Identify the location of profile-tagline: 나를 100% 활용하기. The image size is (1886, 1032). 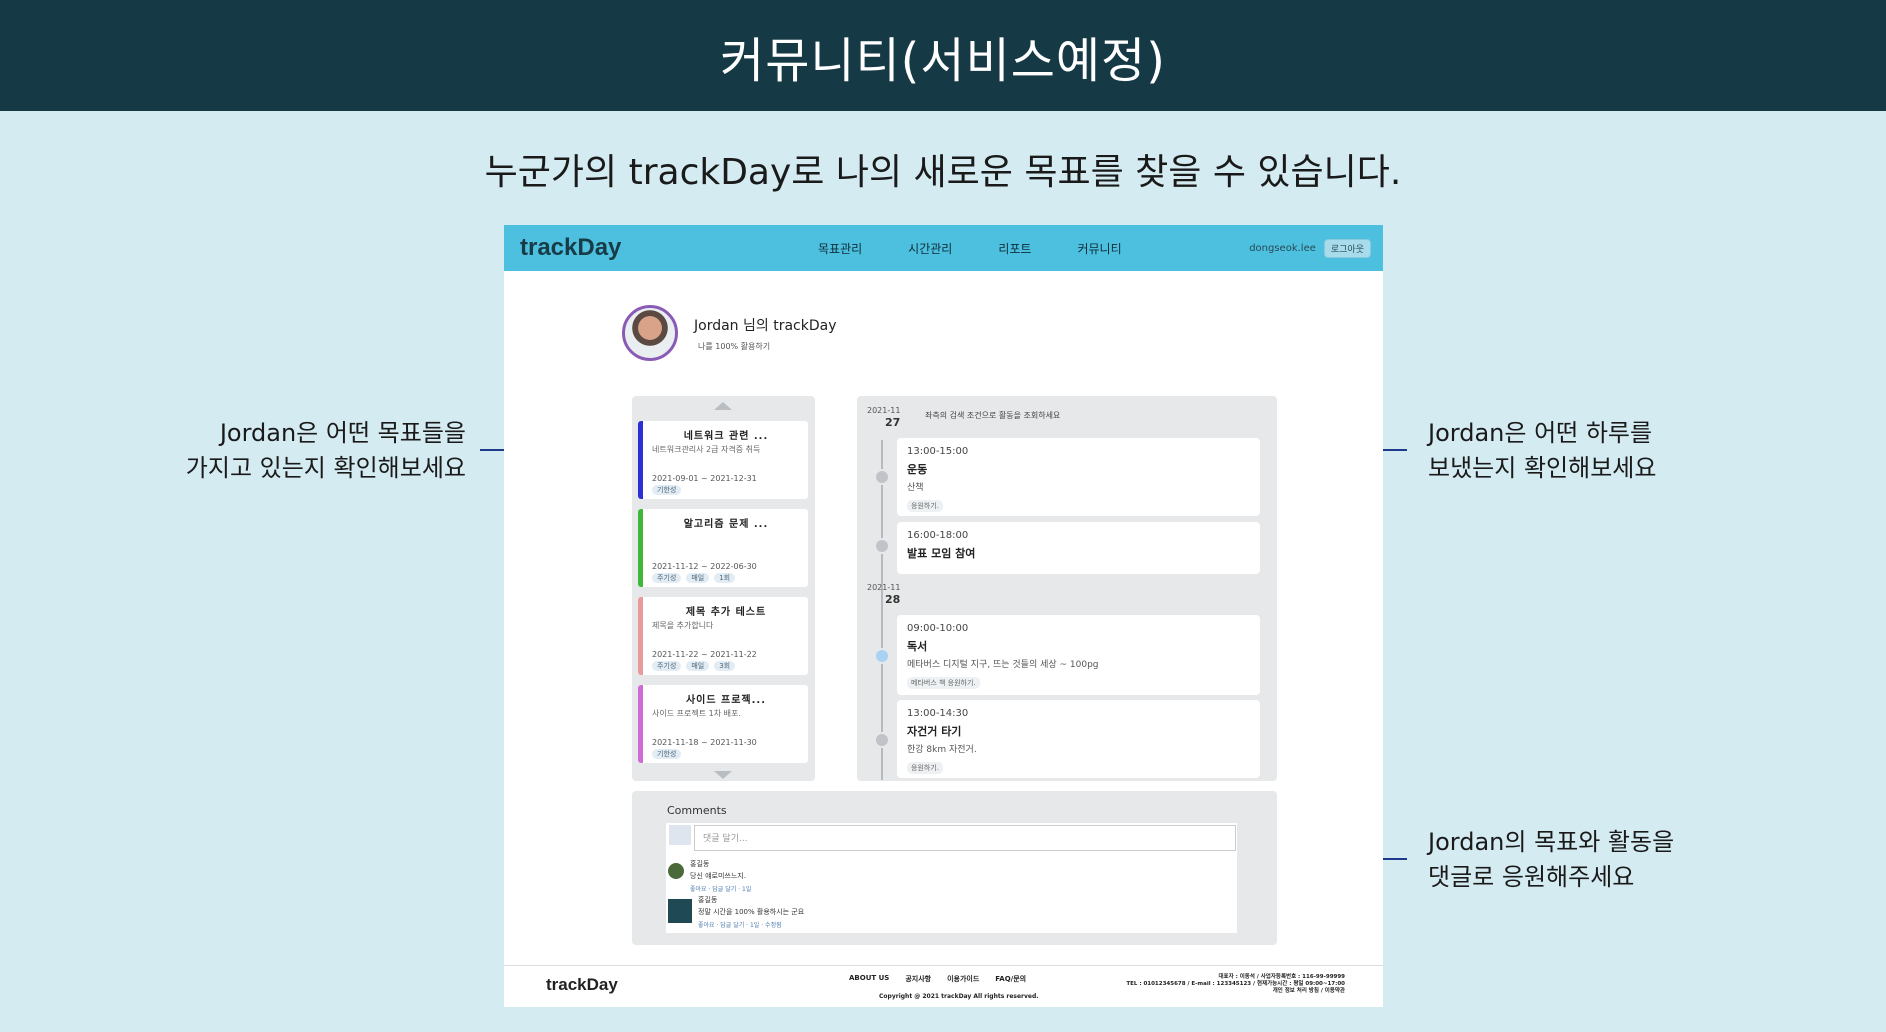
(734, 346).